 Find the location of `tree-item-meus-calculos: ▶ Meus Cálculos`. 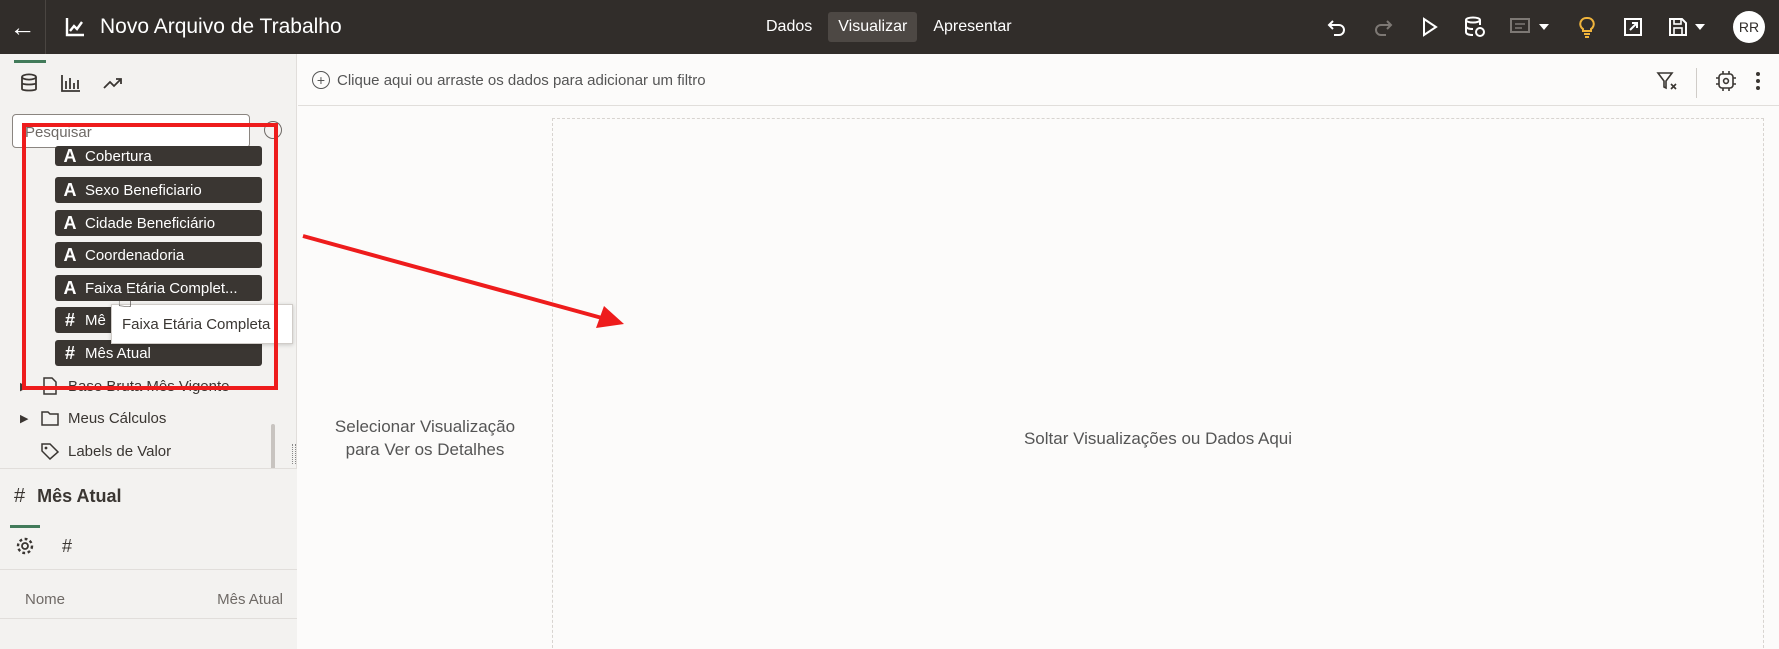

tree-item-meus-calculos: ▶ Meus Cálculos is located at coordinates (93, 418).